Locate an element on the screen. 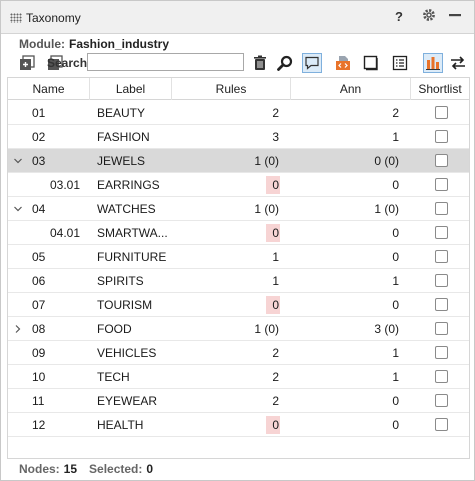  module-label: Module: is located at coordinates (42, 44).